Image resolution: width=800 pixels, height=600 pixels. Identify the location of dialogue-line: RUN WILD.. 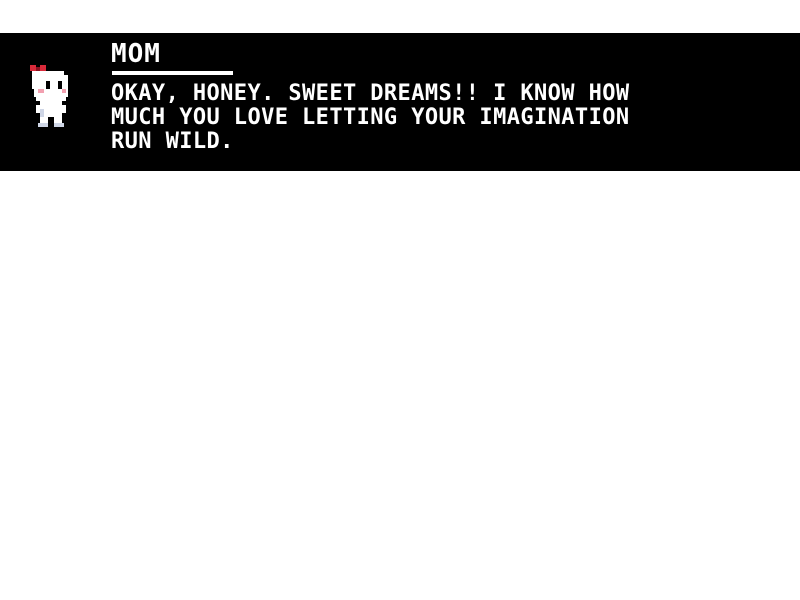
(172, 141).